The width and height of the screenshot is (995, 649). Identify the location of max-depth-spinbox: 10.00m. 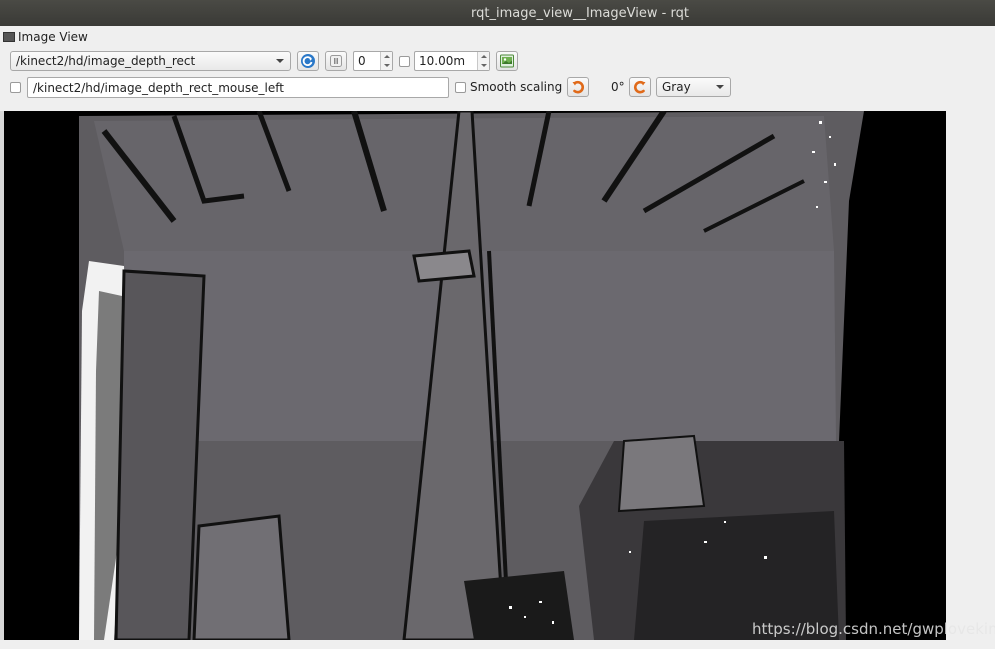
(452, 61).